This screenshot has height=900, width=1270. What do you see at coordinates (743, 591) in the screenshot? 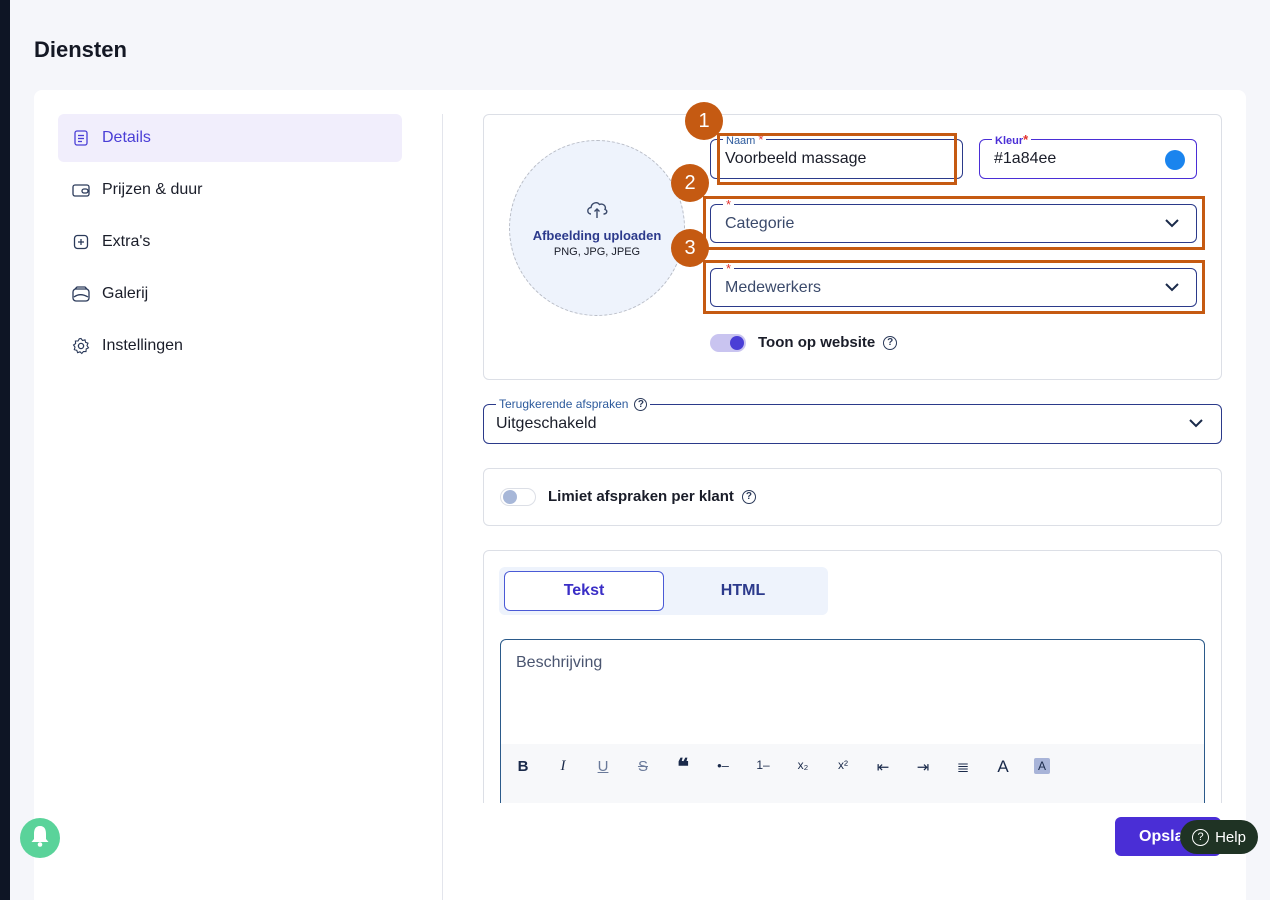
I see `tab-html: HTML` at bounding box center [743, 591].